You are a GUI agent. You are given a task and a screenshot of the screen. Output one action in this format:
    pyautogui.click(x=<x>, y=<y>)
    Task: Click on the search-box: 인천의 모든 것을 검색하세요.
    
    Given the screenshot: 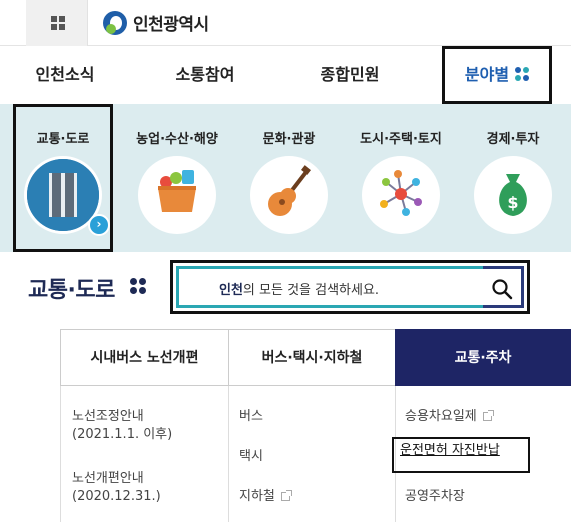 What is the action you would take?
    pyautogui.click(x=350, y=287)
    